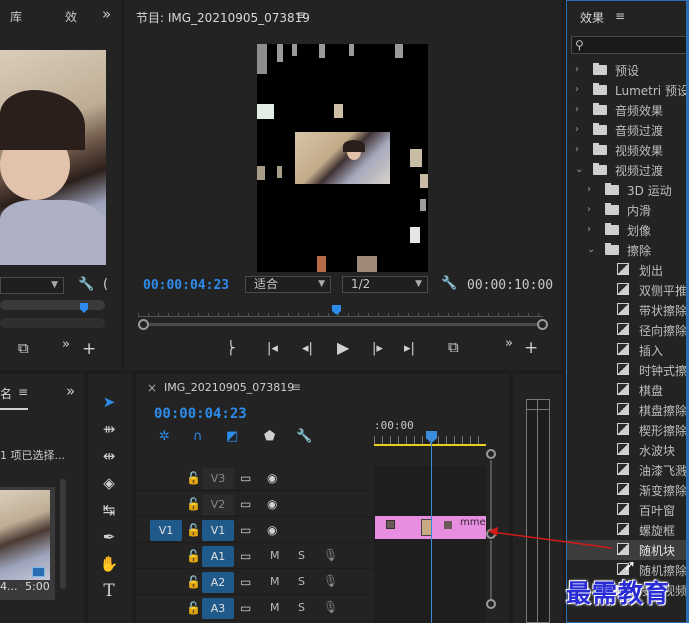 This screenshot has width=689, height=623. I want to click on source-playhead, so click(84, 308).